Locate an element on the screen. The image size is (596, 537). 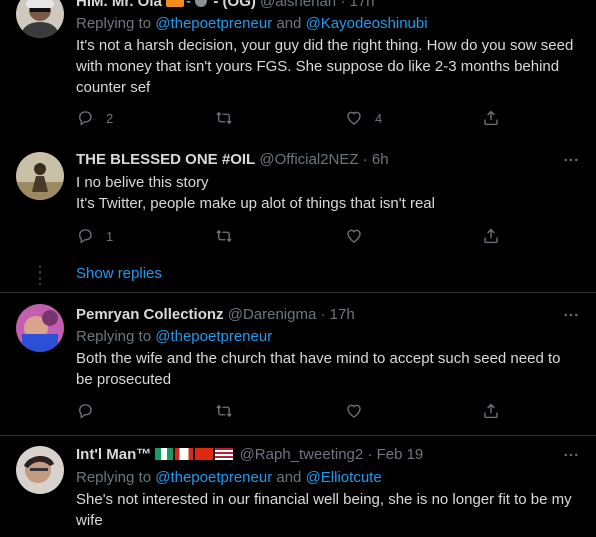
mention-link: @Elliotcute is located at coordinates (344, 477).